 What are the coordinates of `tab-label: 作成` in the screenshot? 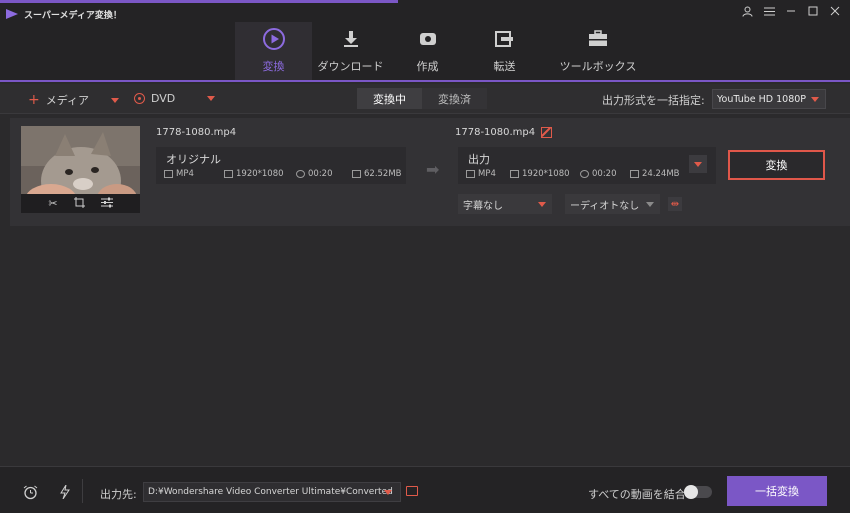 It's located at (427, 66).